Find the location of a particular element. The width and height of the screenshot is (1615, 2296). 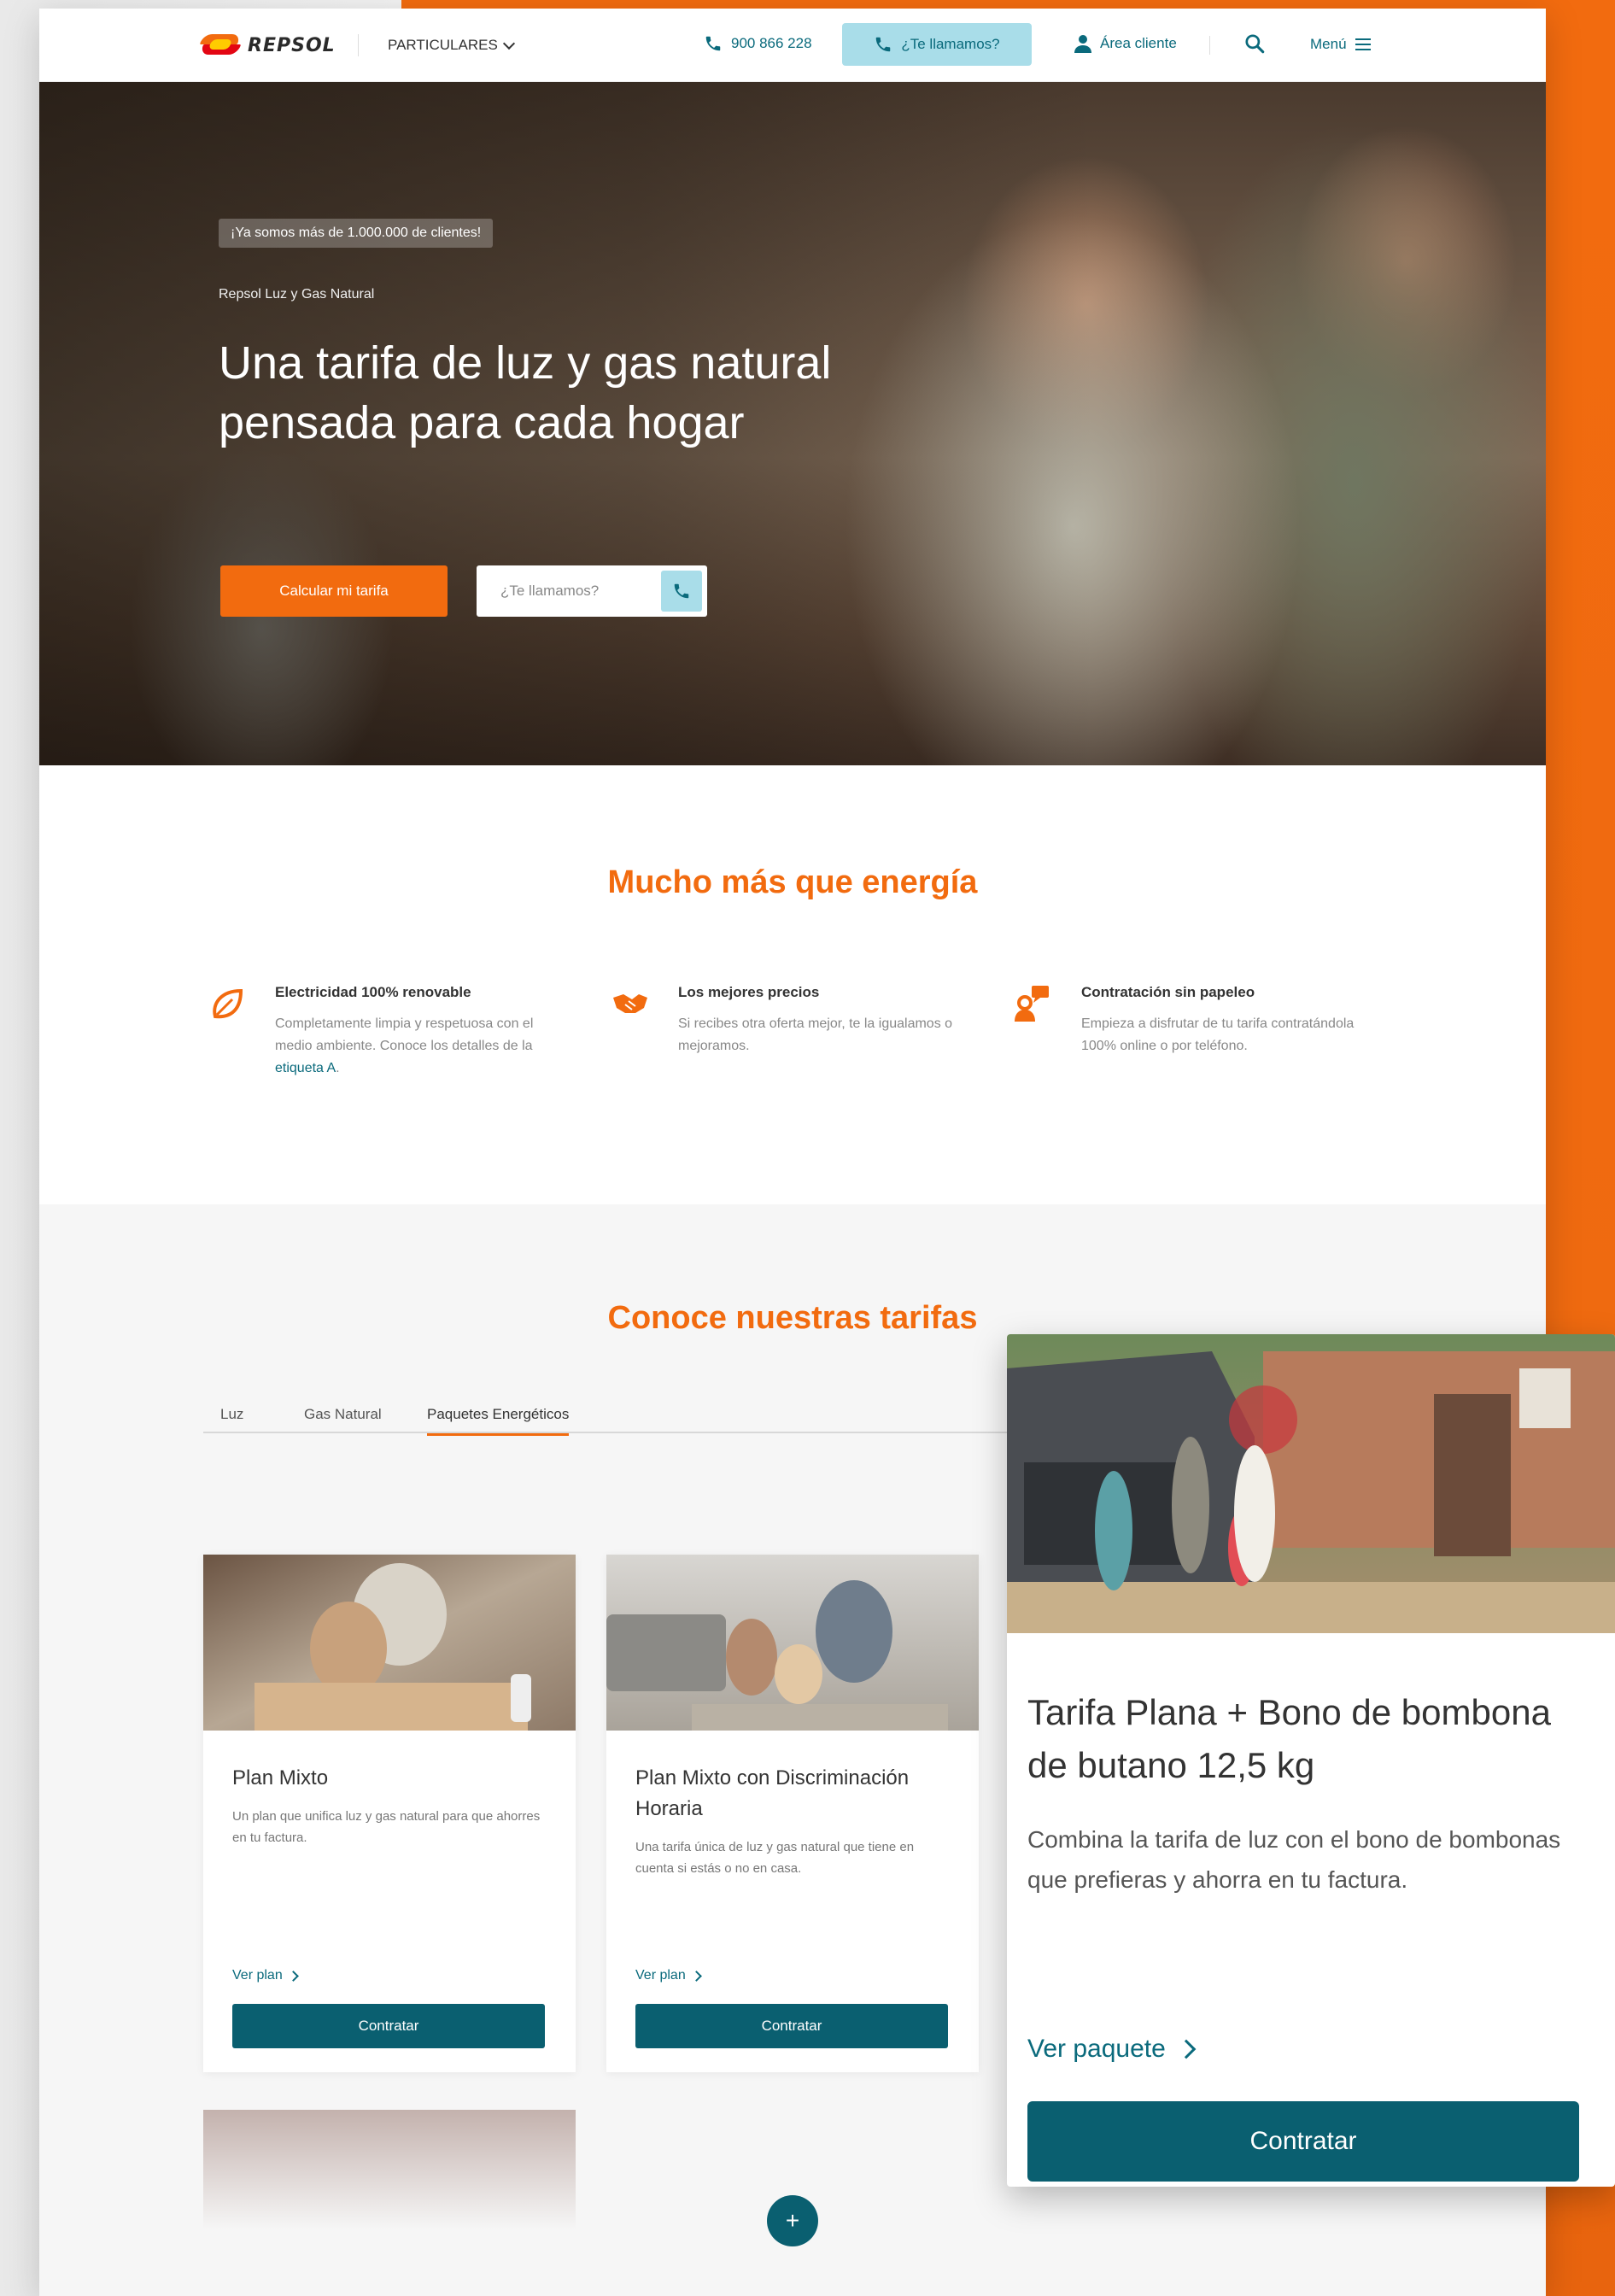

repsol-logo: REPSOL is located at coordinates (267, 45).